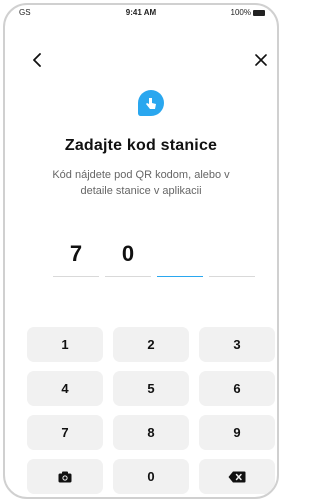 This screenshot has width=320, height=504. I want to click on code-digit-value: 7, so click(76, 253).